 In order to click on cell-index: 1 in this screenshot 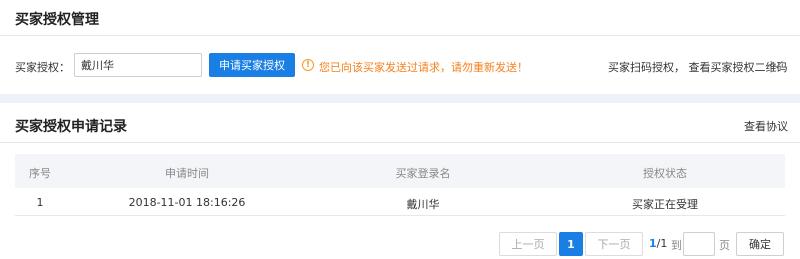, I will do `click(40, 202)`.